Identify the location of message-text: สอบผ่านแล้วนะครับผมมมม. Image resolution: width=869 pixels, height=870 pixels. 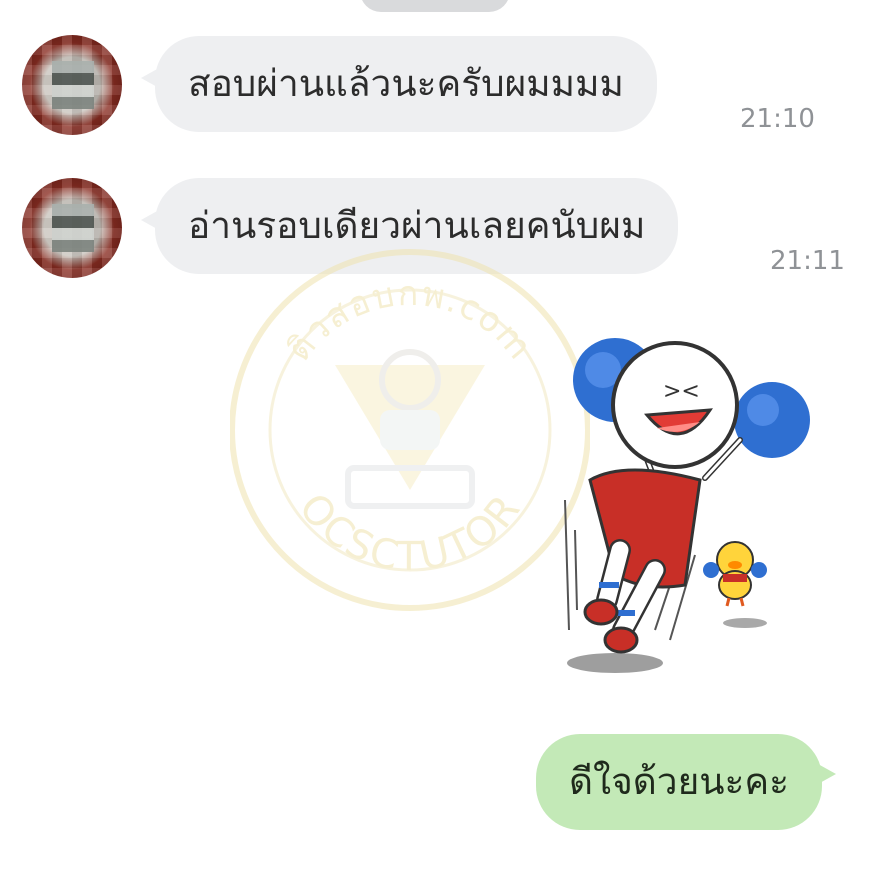
(406, 83).